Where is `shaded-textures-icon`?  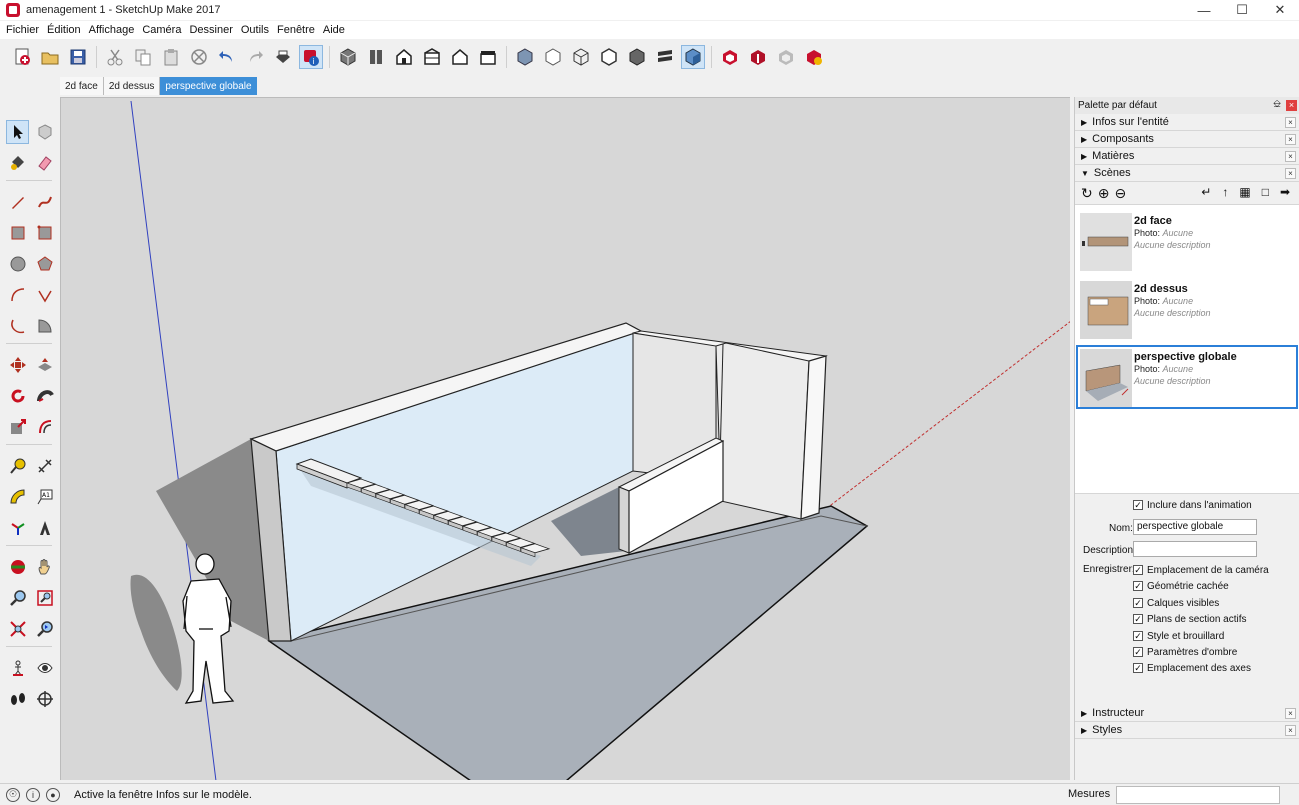
shaded-textures-icon is located at coordinates (665, 57).